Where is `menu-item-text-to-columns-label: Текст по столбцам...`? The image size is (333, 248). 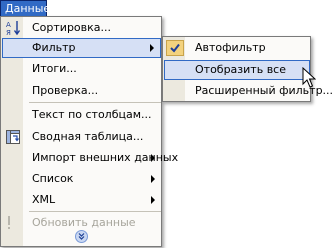 menu-item-text-to-columns-label: Текст по столбцам... is located at coordinates (92, 114).